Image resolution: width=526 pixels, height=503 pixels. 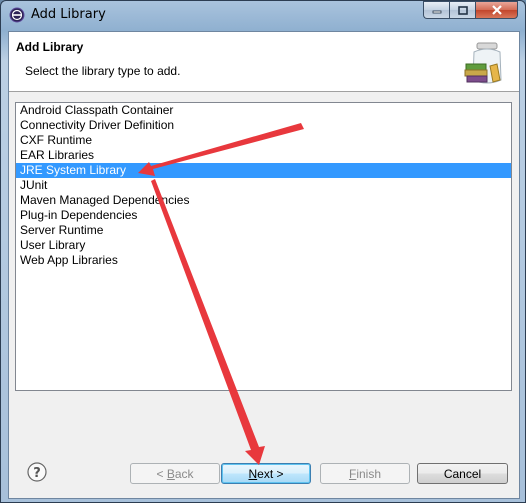 I want to click on list-item: Server Runtime, so click(x=263, y=230).